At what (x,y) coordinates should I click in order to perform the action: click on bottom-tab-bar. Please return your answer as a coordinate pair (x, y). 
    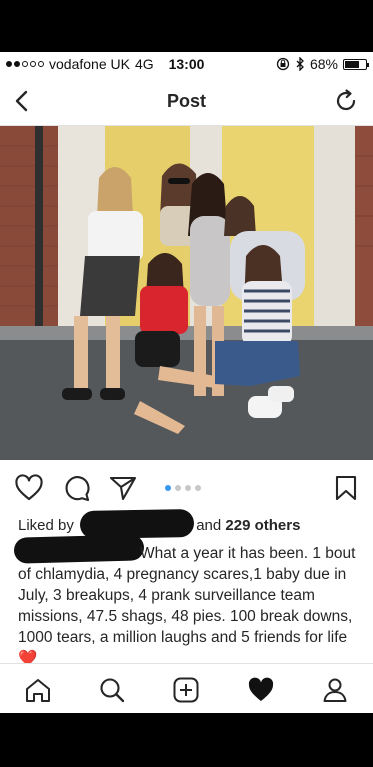
    Looking at the image, I should click on (186, 688).